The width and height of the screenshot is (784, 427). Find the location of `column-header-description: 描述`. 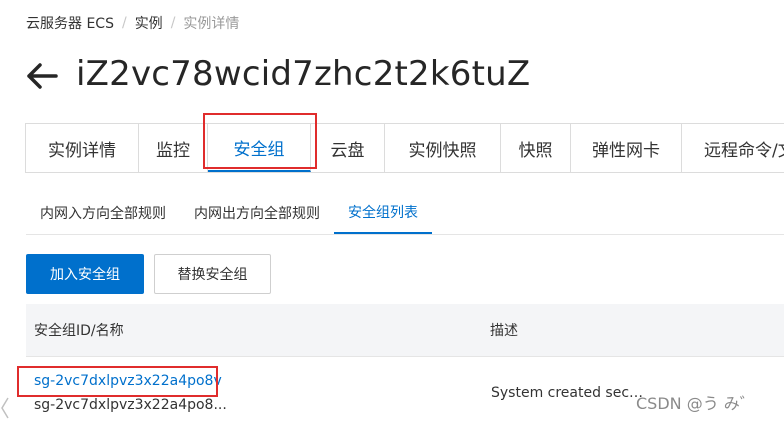

column-header-description: 描述 is located at coordinates (504, 331).